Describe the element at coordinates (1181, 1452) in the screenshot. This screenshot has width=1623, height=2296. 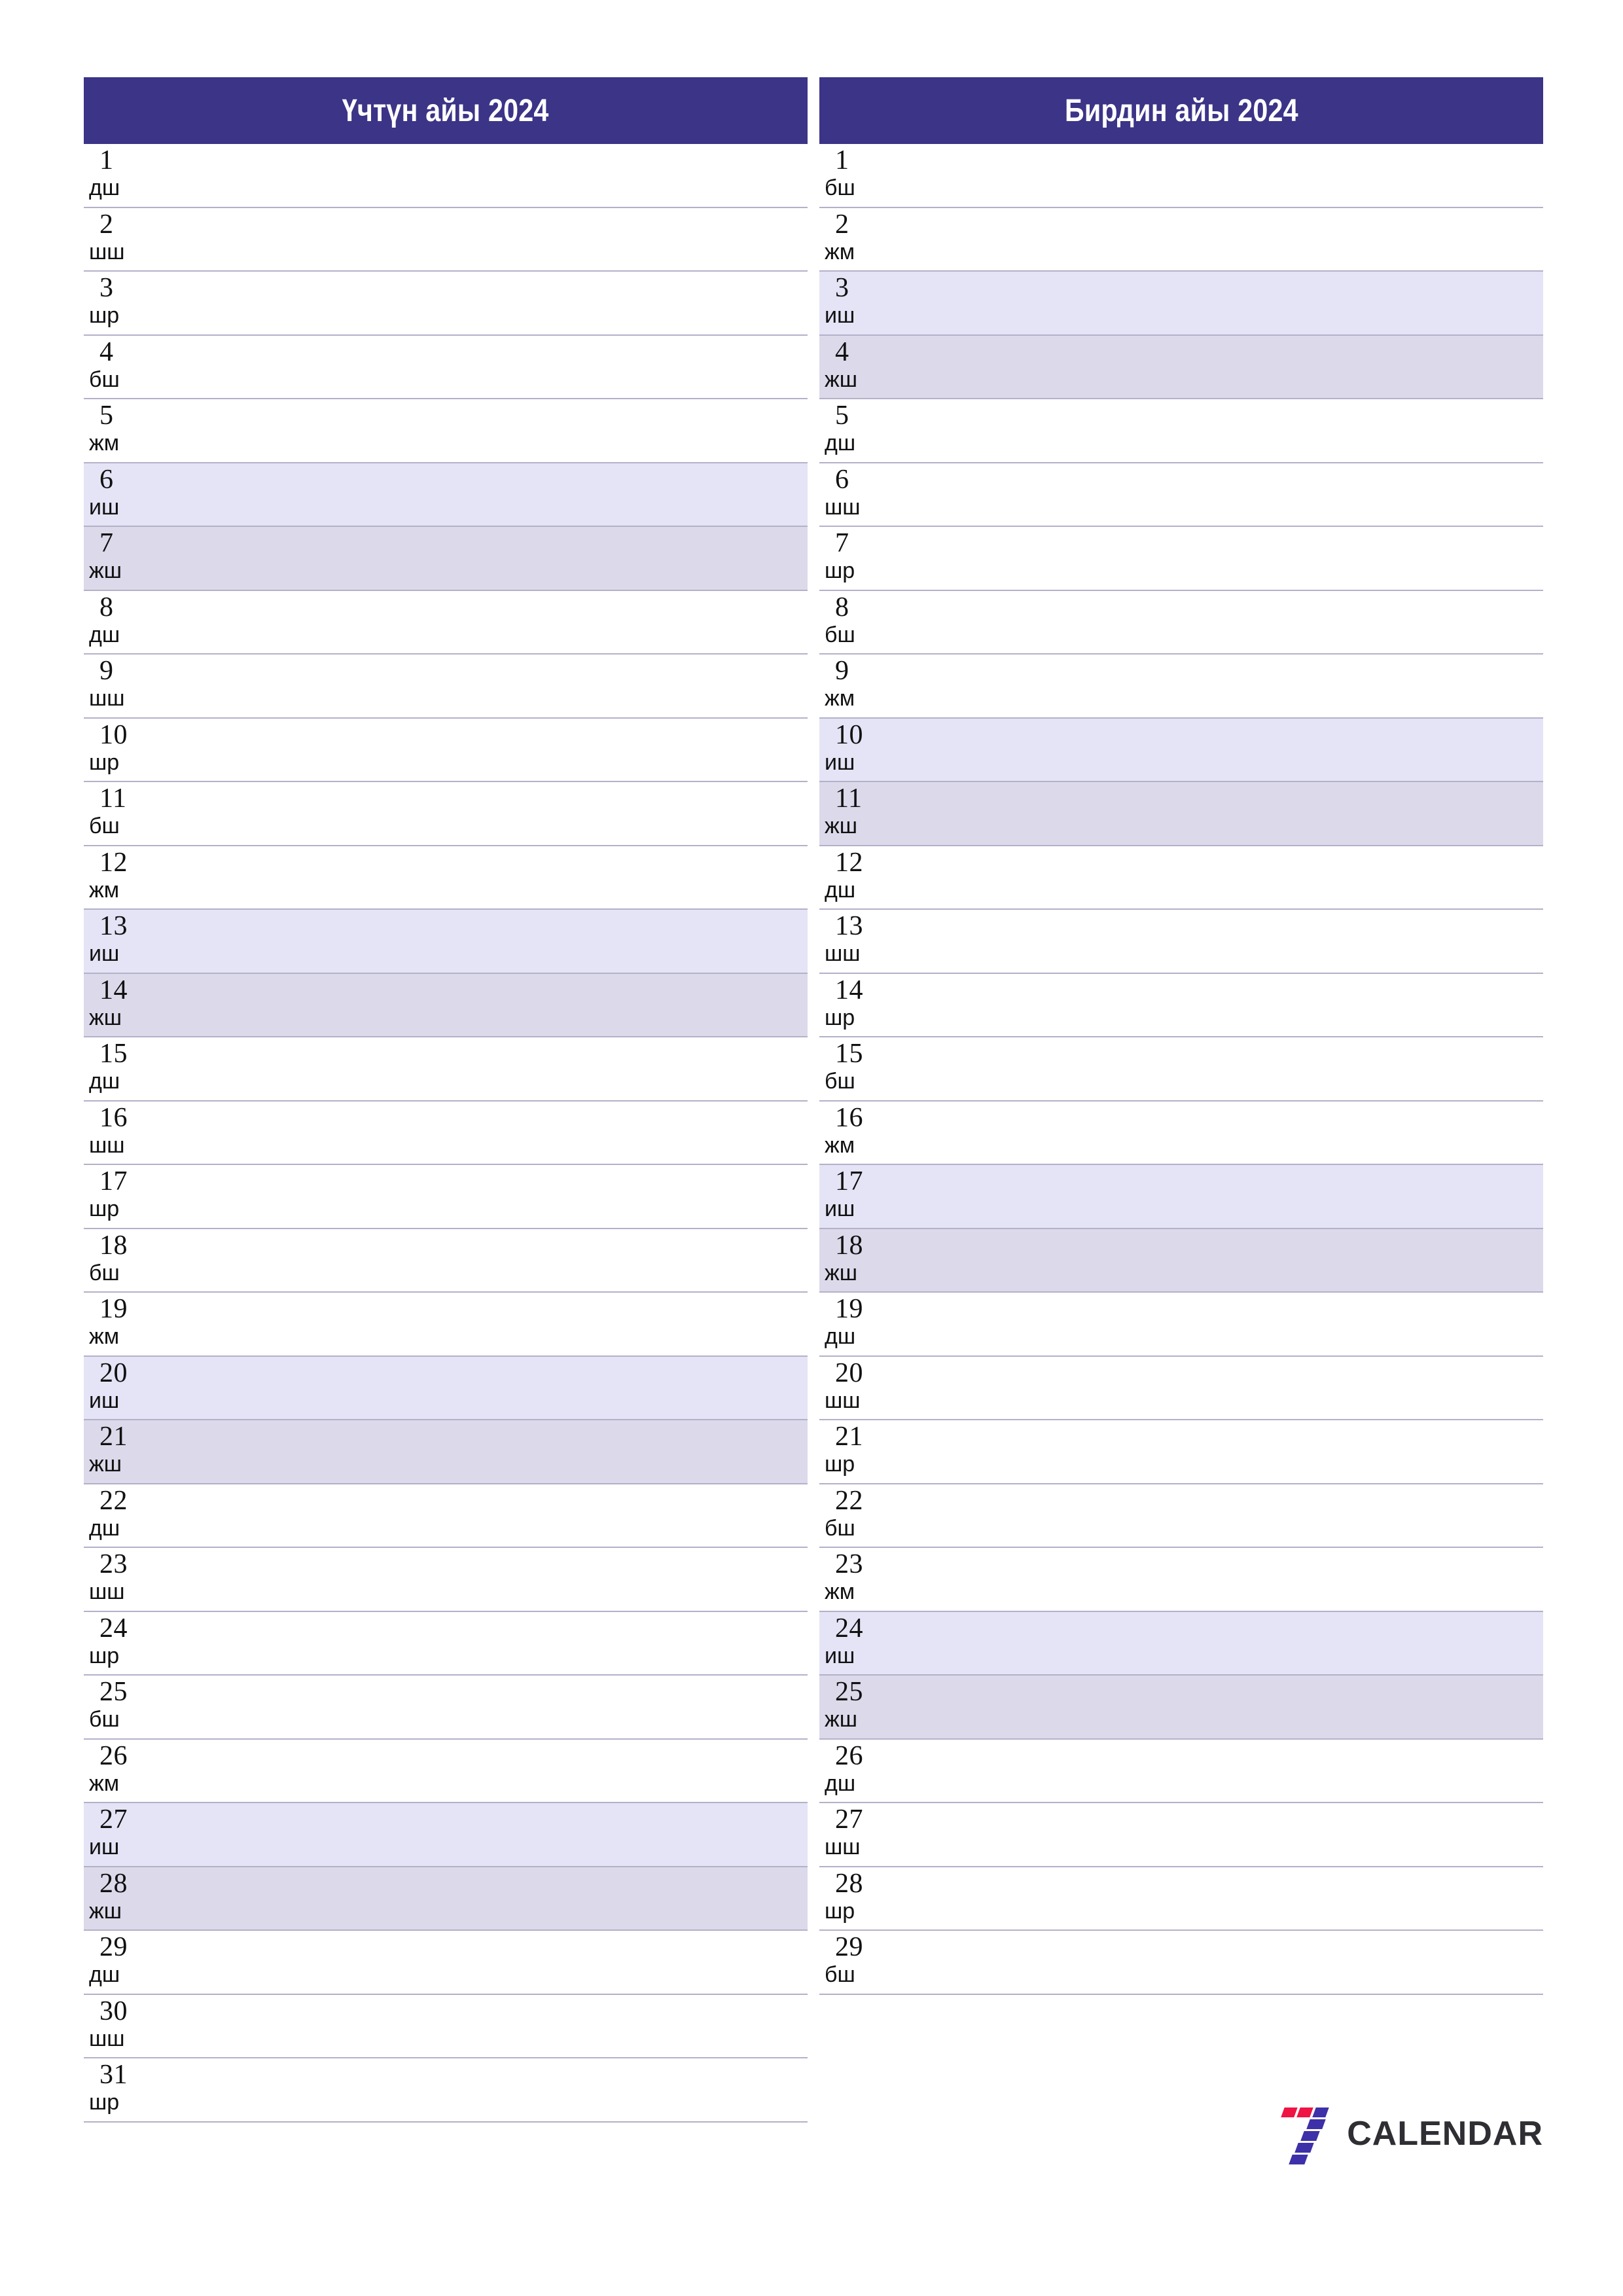
I see `day-row: 21 шр` at that location.